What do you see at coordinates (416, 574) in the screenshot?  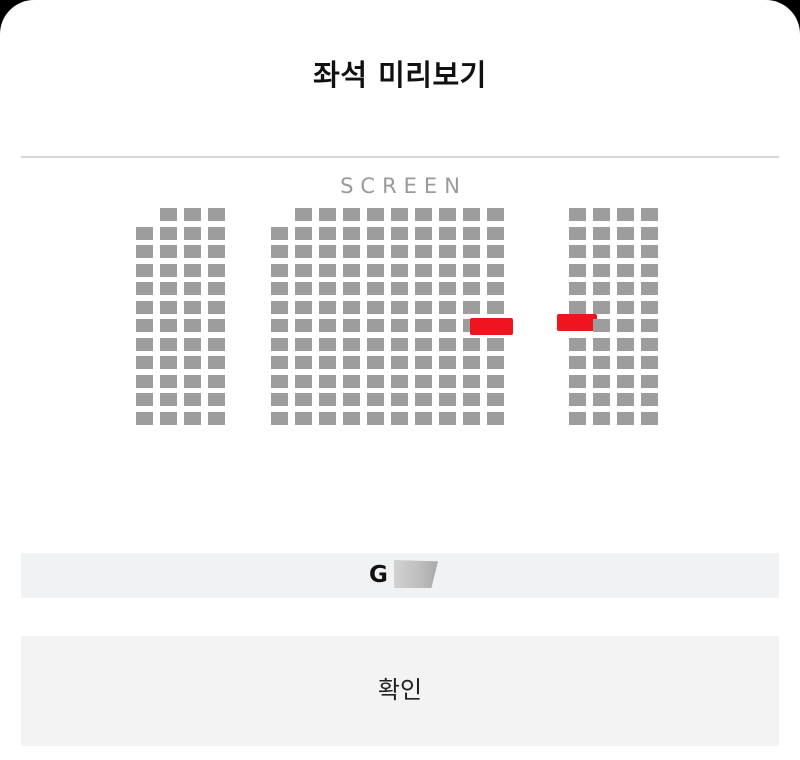 I see `redaction-mark` at bounding box center [416, 574].